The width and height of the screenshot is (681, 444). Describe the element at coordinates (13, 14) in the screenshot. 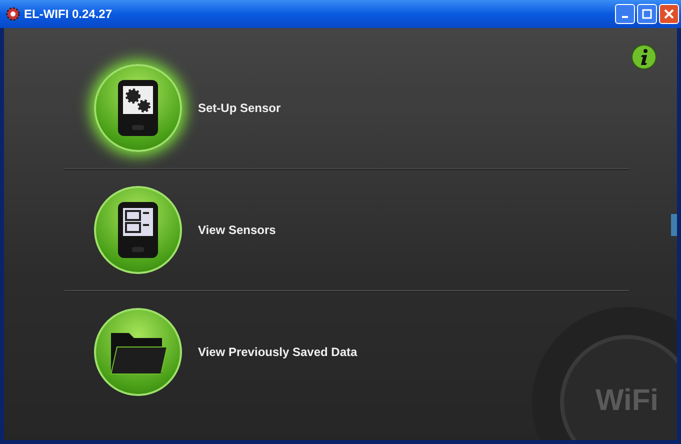

I see `gear-icon` at that location.